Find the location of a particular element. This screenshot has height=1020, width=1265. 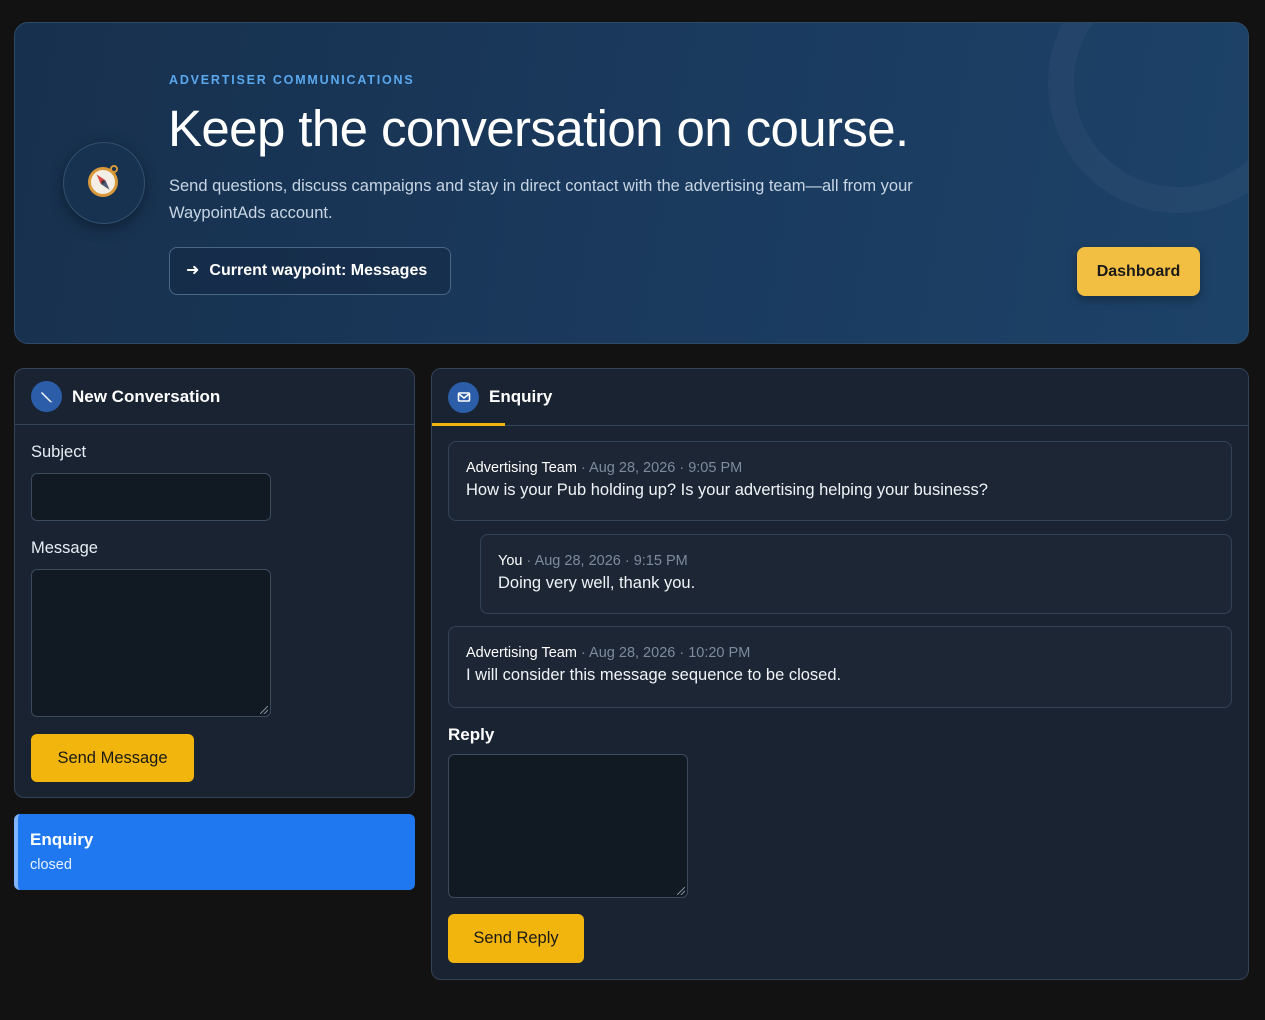

message-timestamp: Aug 28, 2026 · 10:20 PM is located at coordinates (670, 653).